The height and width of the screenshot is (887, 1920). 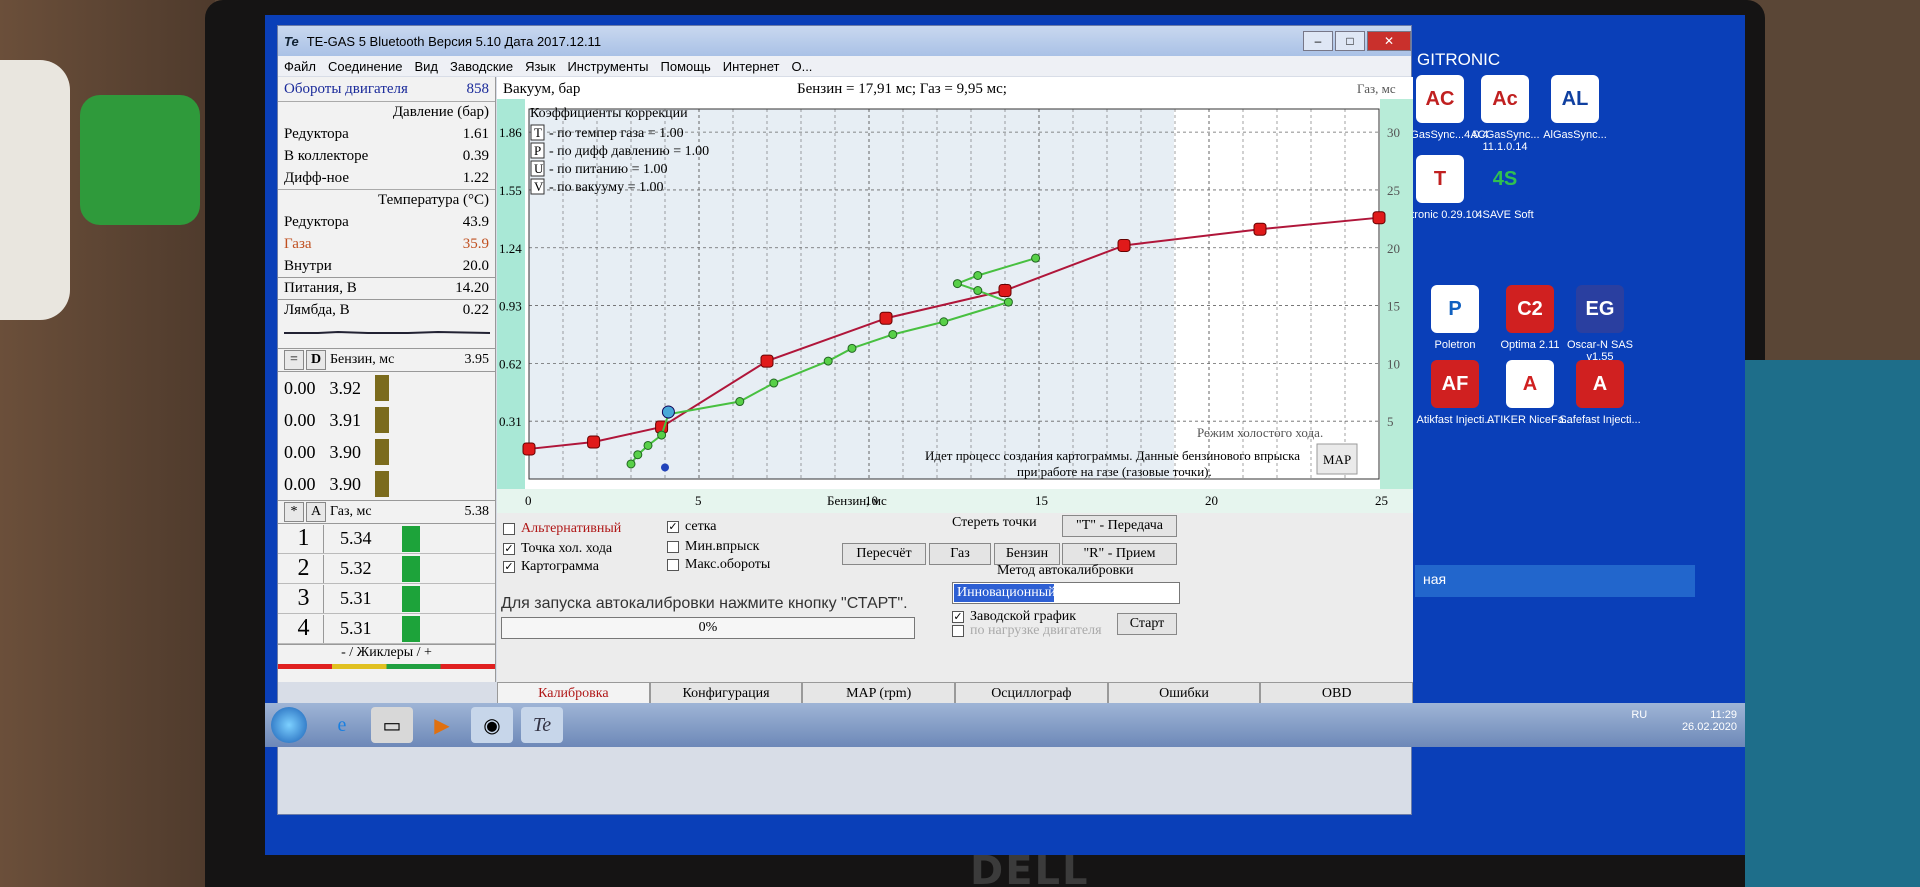 I want to click on gas-points-button: Газ, so click(x=960, y=554).